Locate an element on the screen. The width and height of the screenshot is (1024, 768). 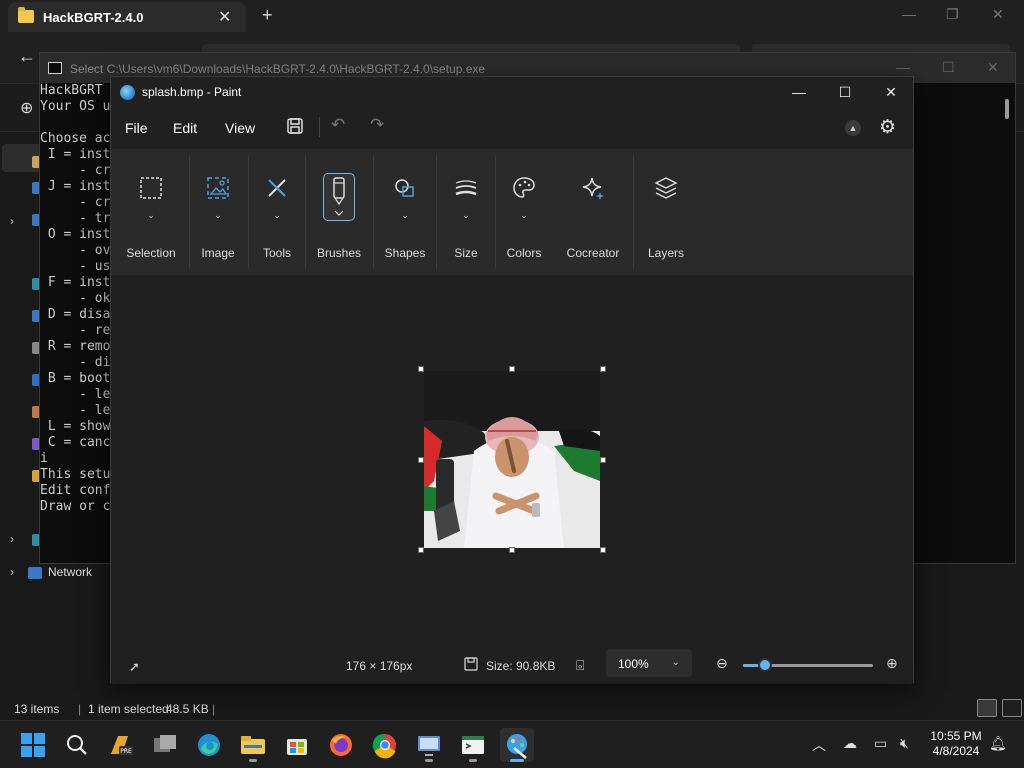
file-size: Size: 90.8KB is located at coordinates (521, 666).